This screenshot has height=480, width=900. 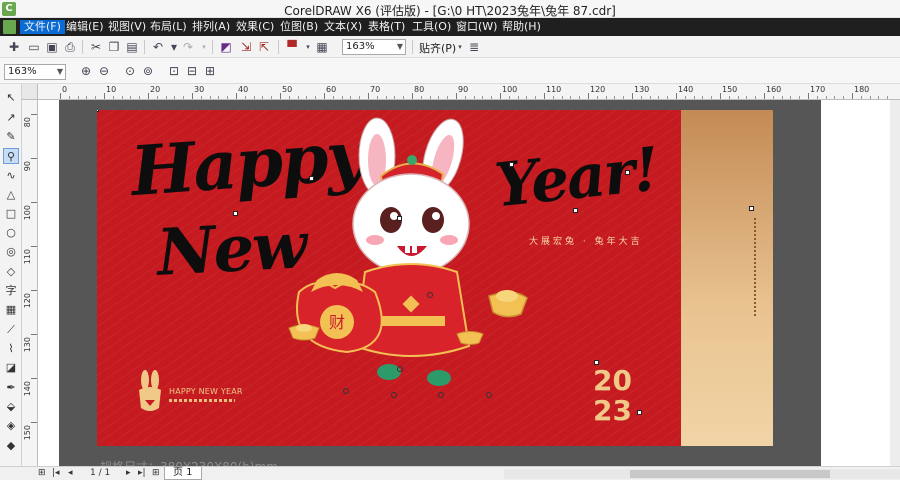 What do you see at coordinates (14, 47) in the screenshot?
I see `new-document-icon: ✚` at bounding box center [14, 47].